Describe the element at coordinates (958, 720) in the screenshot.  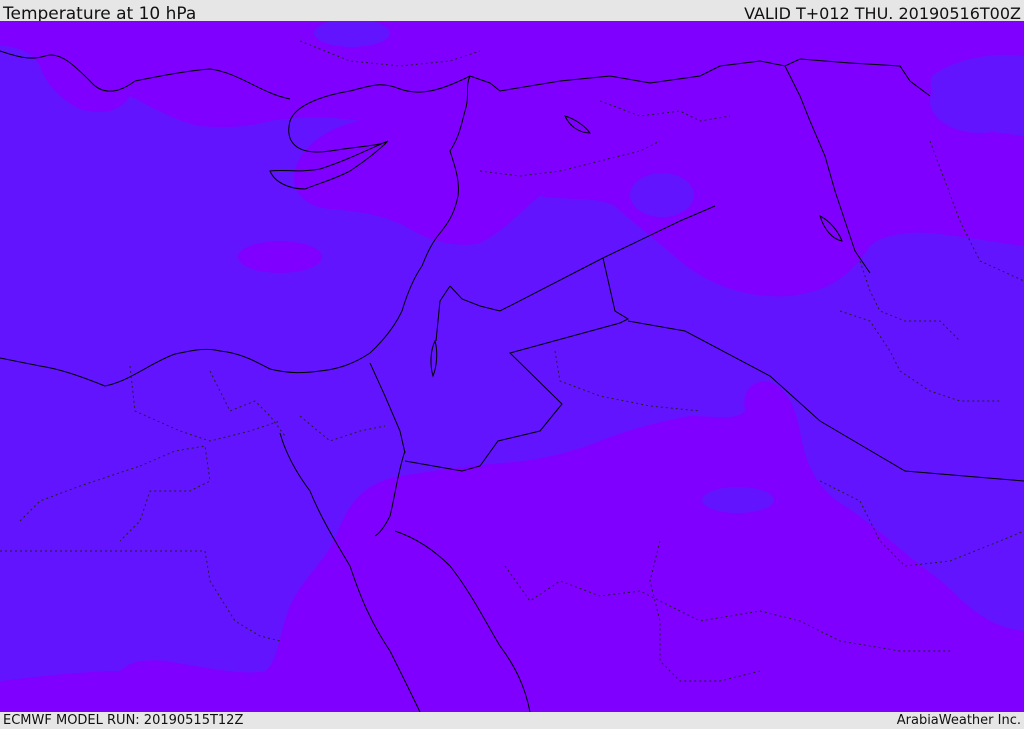
I see `credit-label: ArabiaWeather Inc.` at that location.